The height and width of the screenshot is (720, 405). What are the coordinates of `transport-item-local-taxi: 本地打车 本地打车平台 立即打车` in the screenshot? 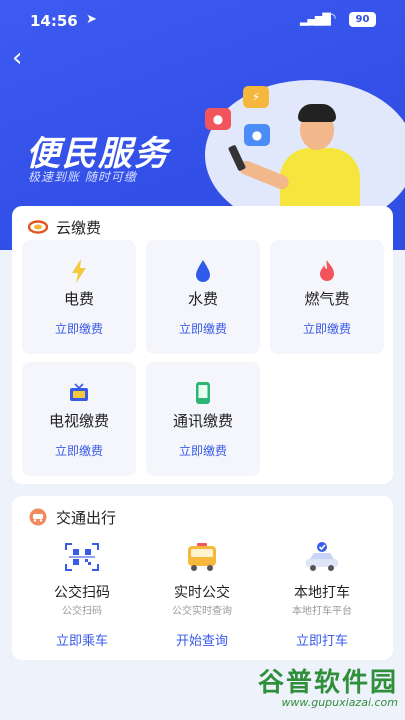 It's located at (322, 572).